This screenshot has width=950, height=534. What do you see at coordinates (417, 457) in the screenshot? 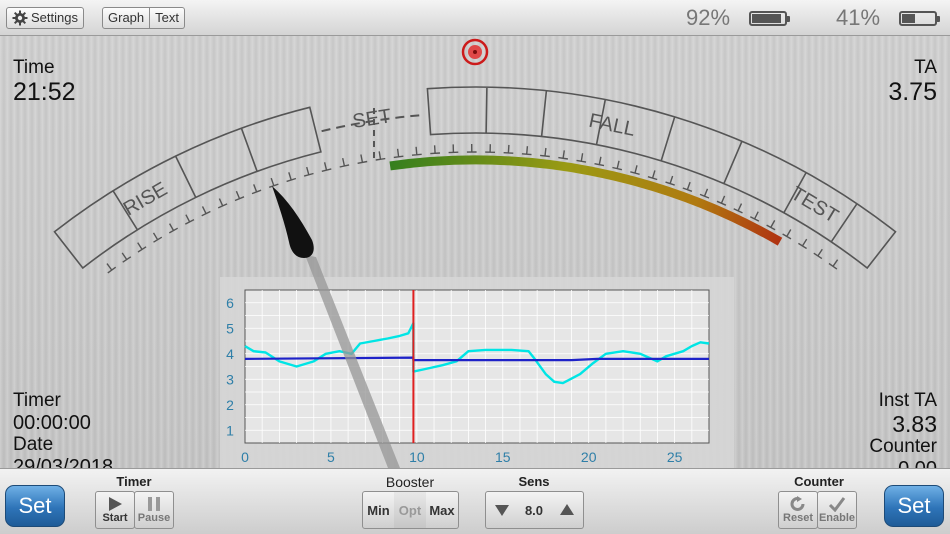
I see `x-tick-label: 10` at bounding box center [417, 457].